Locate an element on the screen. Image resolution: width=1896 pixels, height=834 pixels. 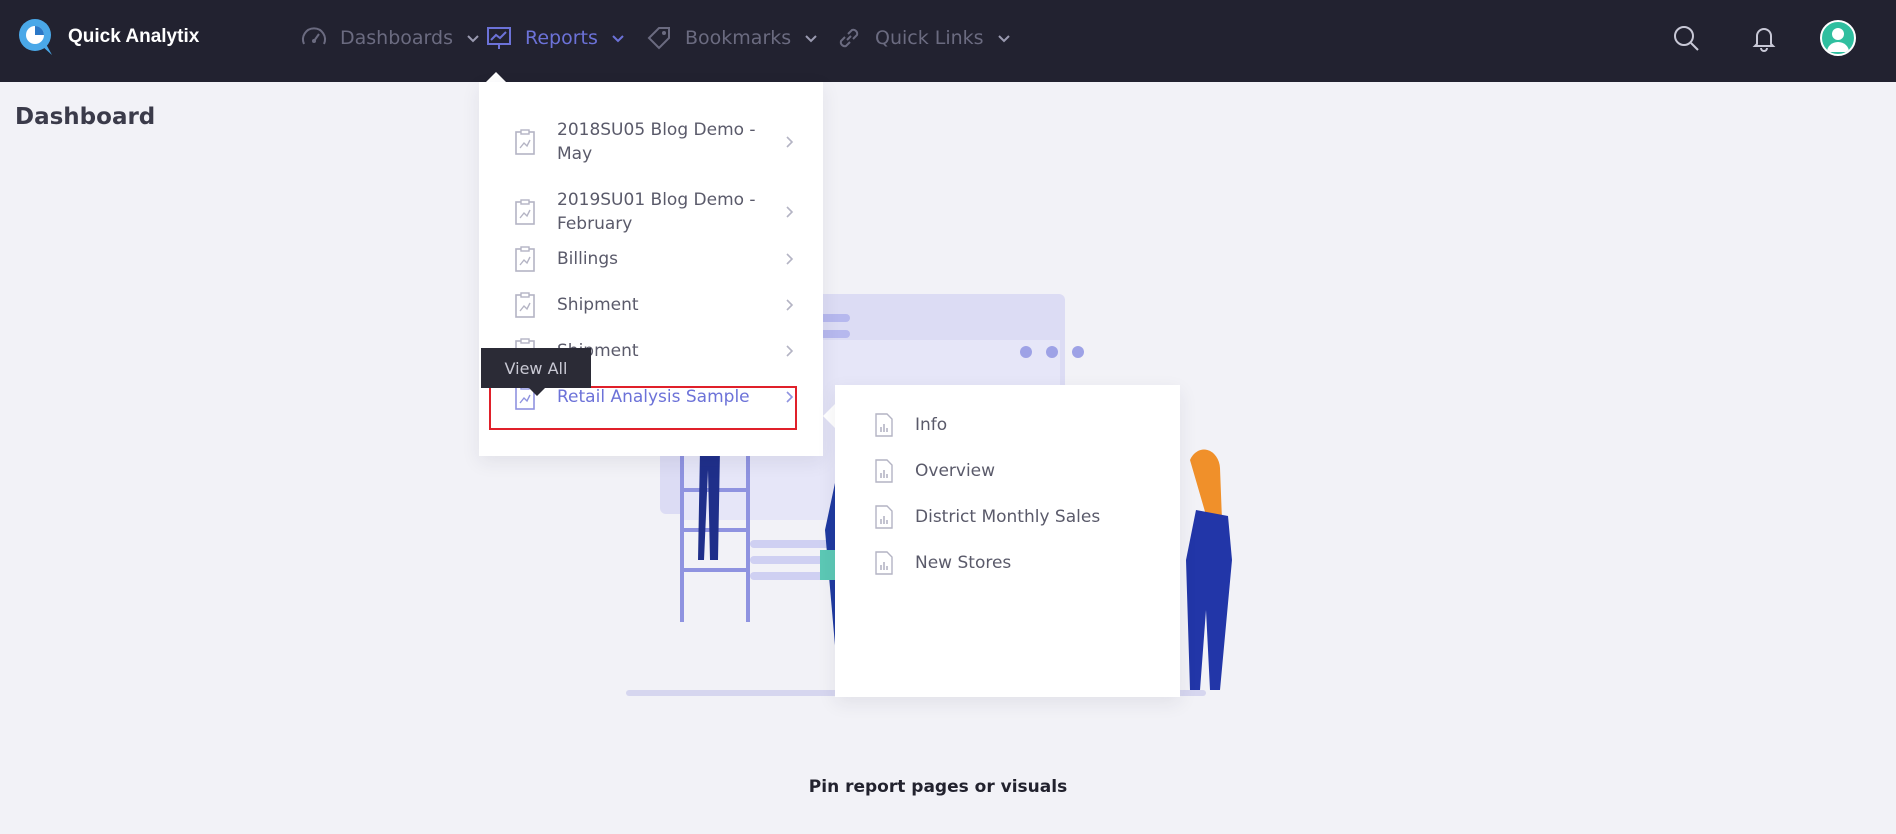
report-page-district-monthly-sales: District Monthly Sales is located at coordinates (987, 517).